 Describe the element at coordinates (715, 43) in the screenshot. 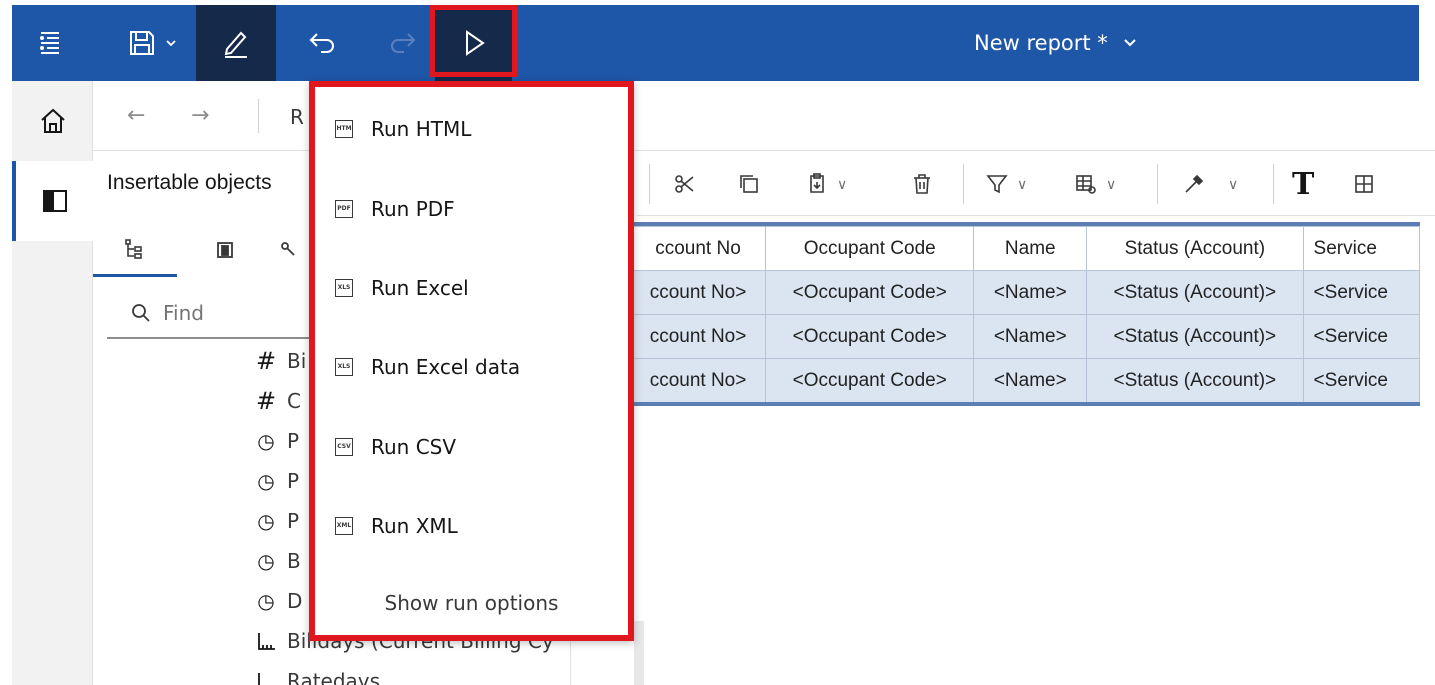

I see `top-bar` at that location.